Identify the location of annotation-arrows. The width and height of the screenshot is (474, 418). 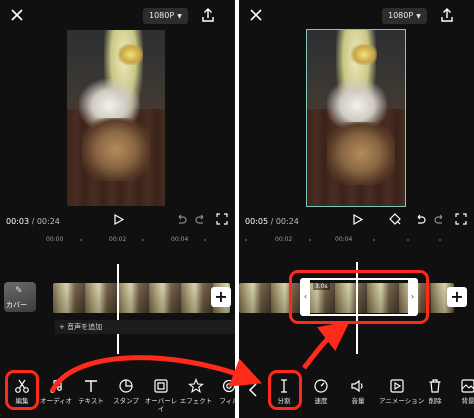
(199, 357).